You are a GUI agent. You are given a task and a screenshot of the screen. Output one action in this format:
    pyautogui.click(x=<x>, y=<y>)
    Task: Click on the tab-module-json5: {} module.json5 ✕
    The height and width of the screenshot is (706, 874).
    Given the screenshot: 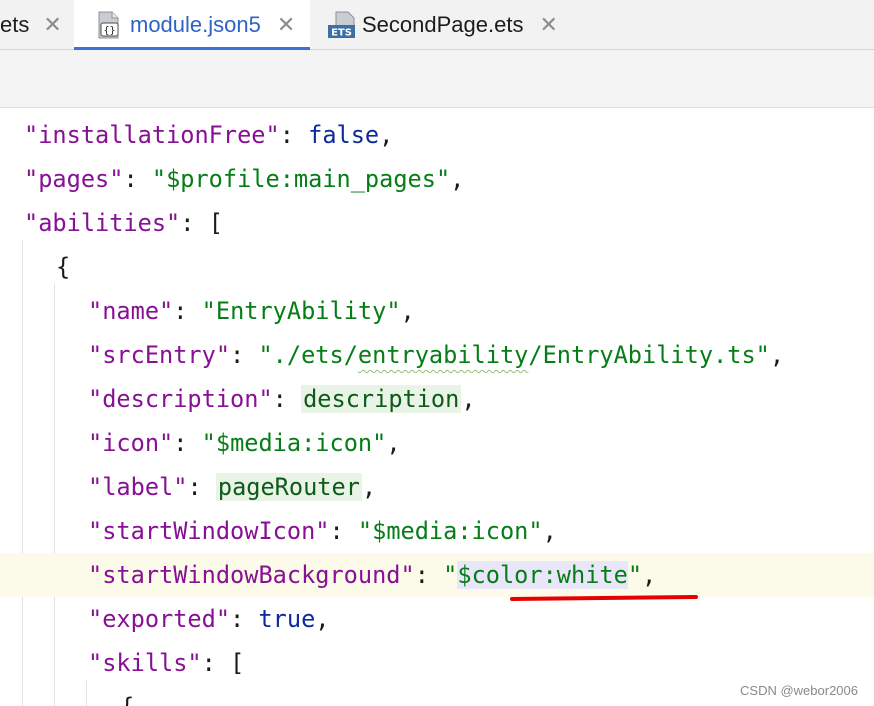 What is the action you would take?
    pyautogui.click(x=192, y=25)
    